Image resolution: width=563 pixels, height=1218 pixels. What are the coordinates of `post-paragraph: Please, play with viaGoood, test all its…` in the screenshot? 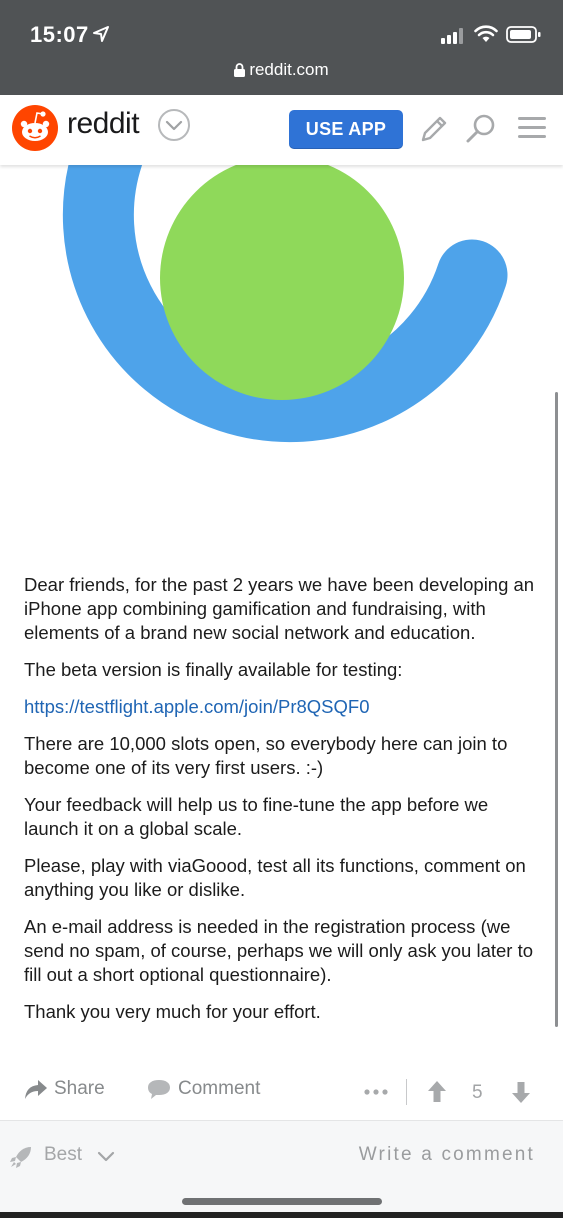 It's located at (275, 877).